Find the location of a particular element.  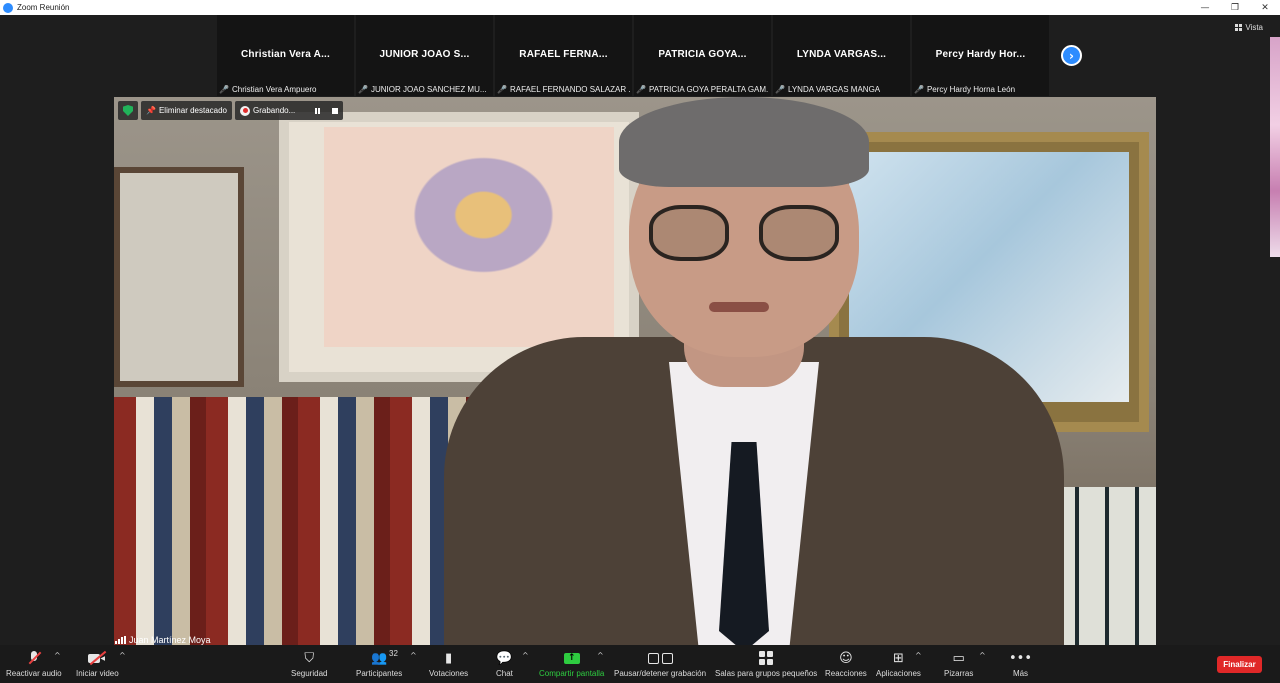

unpin-label: Eliminar destacado is located at coordinates (193, 110).